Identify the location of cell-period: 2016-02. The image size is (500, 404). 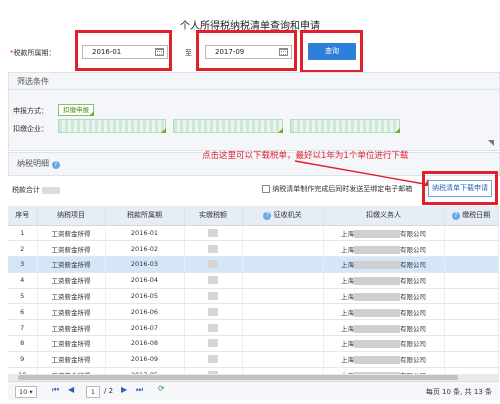
(145, 249).